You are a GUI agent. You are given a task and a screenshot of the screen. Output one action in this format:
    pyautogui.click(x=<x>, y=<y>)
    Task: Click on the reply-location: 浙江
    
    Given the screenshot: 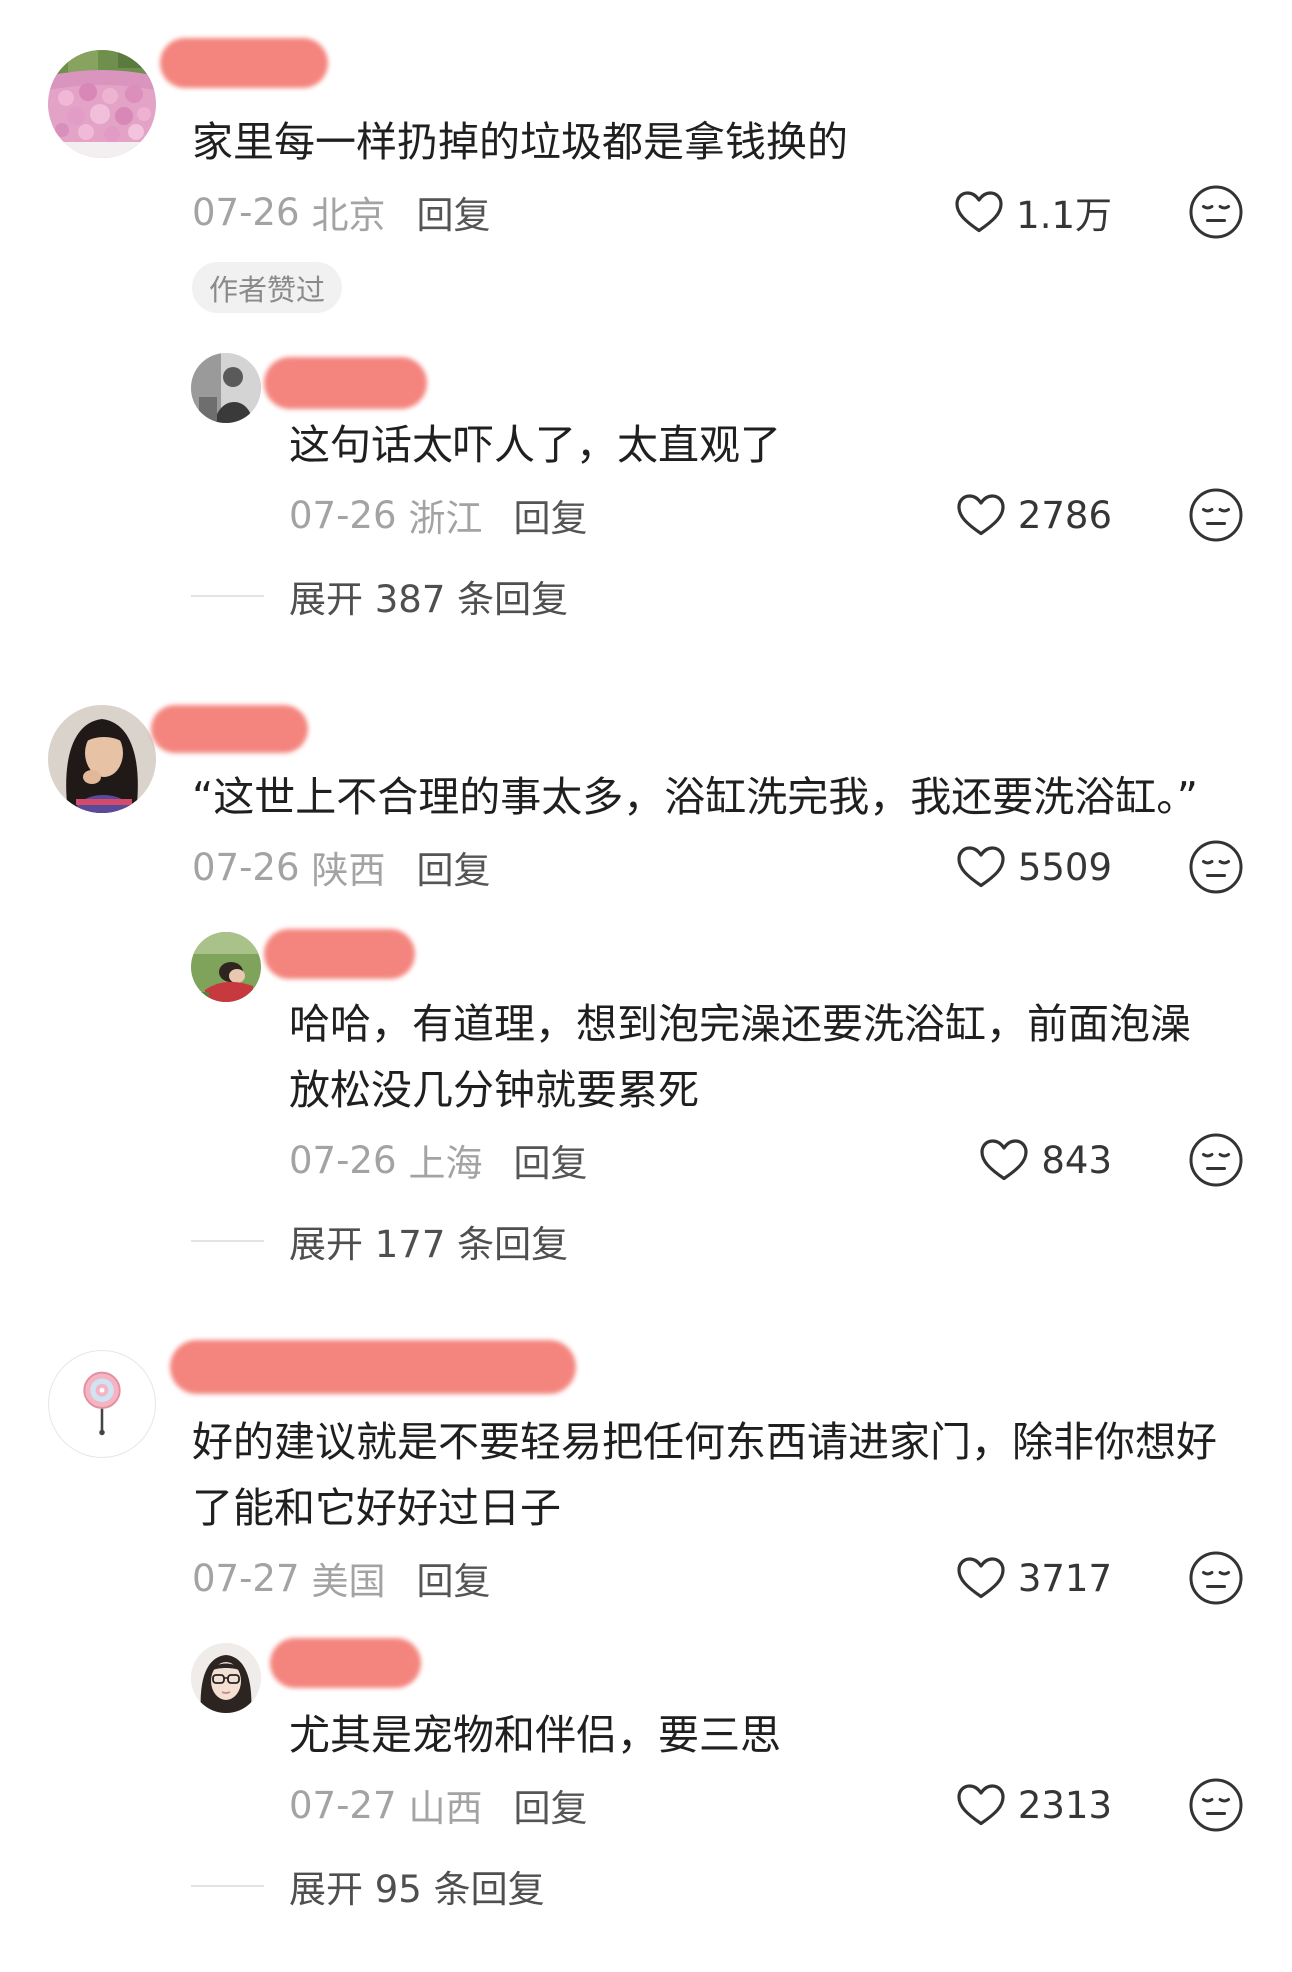 What is the action you would take?
    pyautogui.click(x=445, y=518)
    